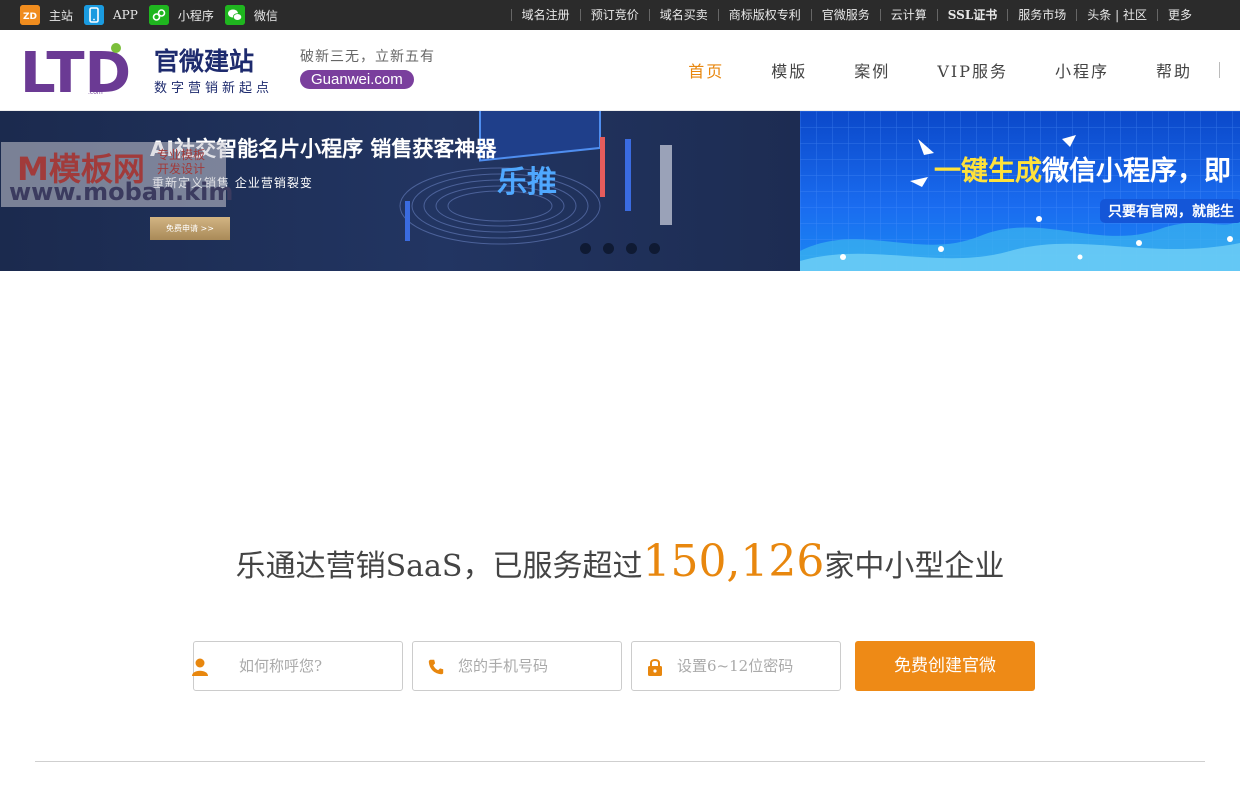  Describe the element at coordinates (213, 88) in the screenshot. I see `logo-tagline-text: 数字营销新起点` at that location.